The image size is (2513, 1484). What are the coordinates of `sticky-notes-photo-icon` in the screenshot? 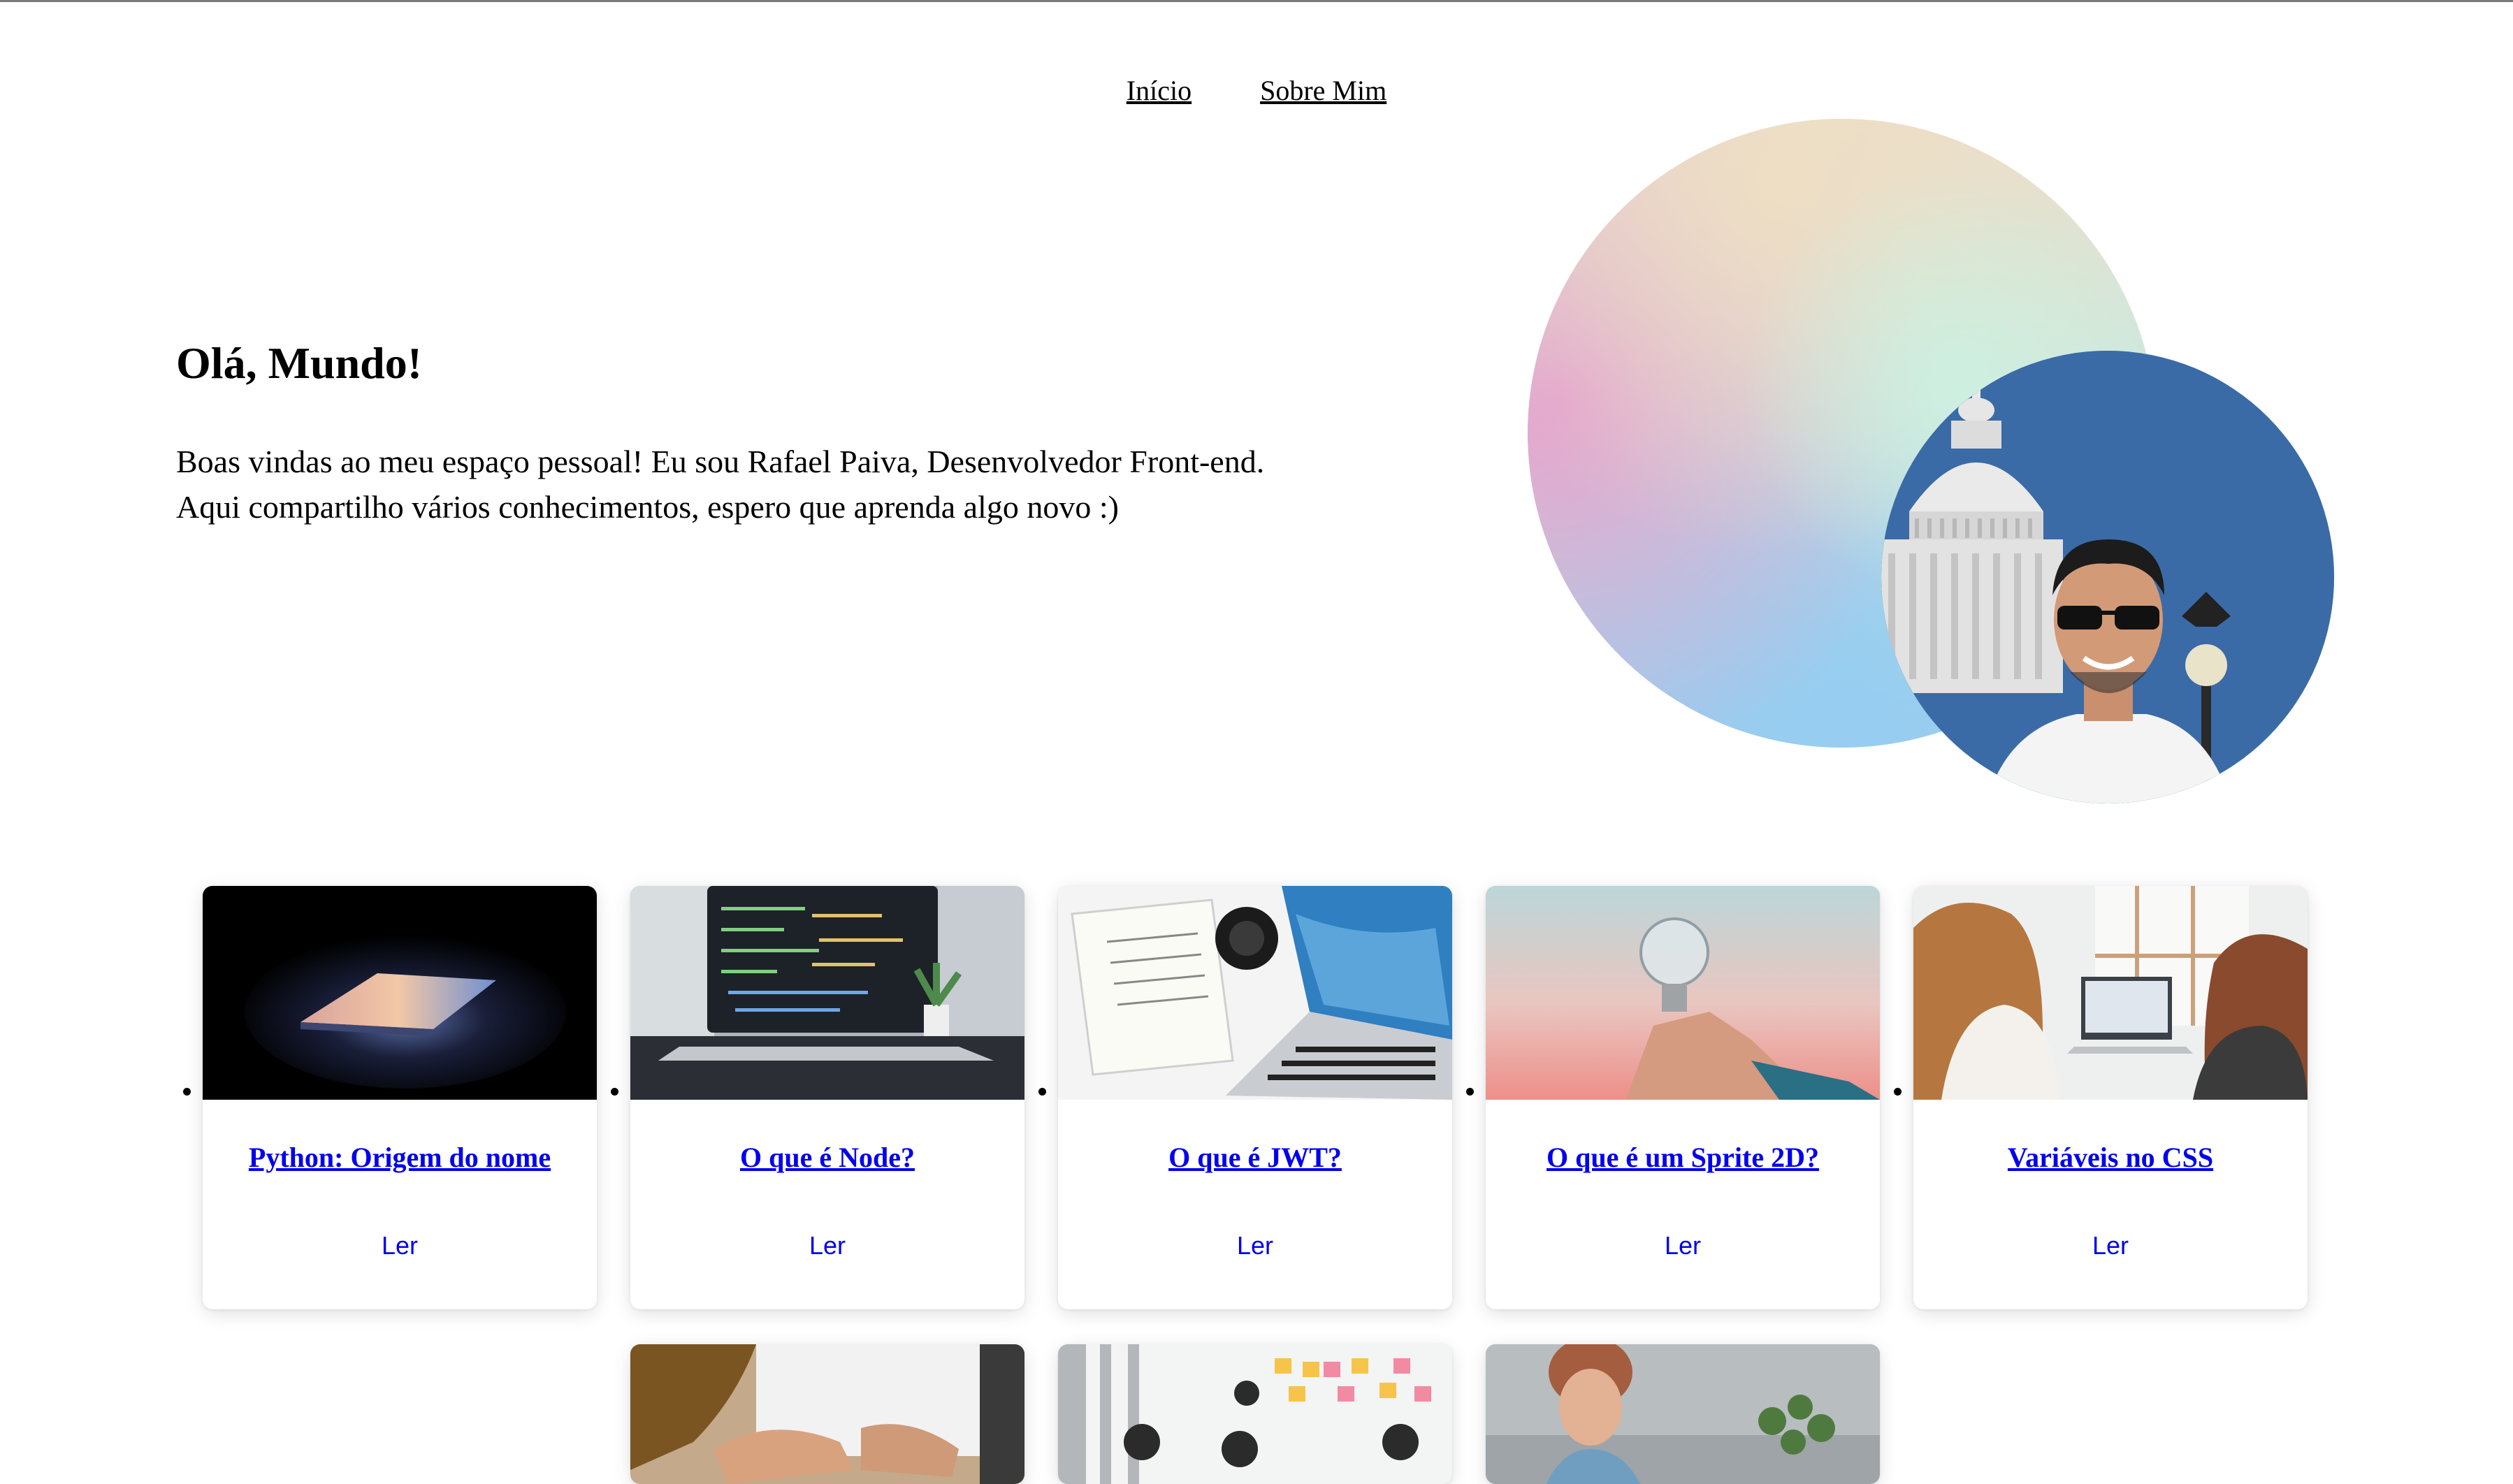 It's located at (1255, 1414).